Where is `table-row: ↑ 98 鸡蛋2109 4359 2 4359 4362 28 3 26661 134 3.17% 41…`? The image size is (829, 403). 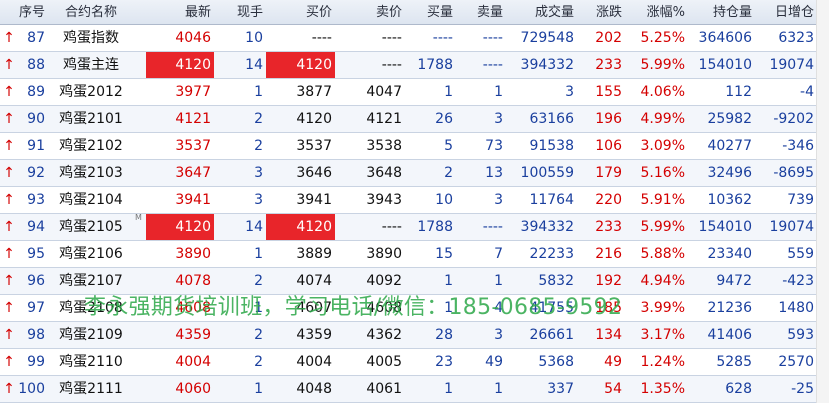 table-row: ↑ 98 鸡蛋2109 4359 2 4359 4362 28 3 26661 134 3.17% 41… is located at coordinates (414, 335).